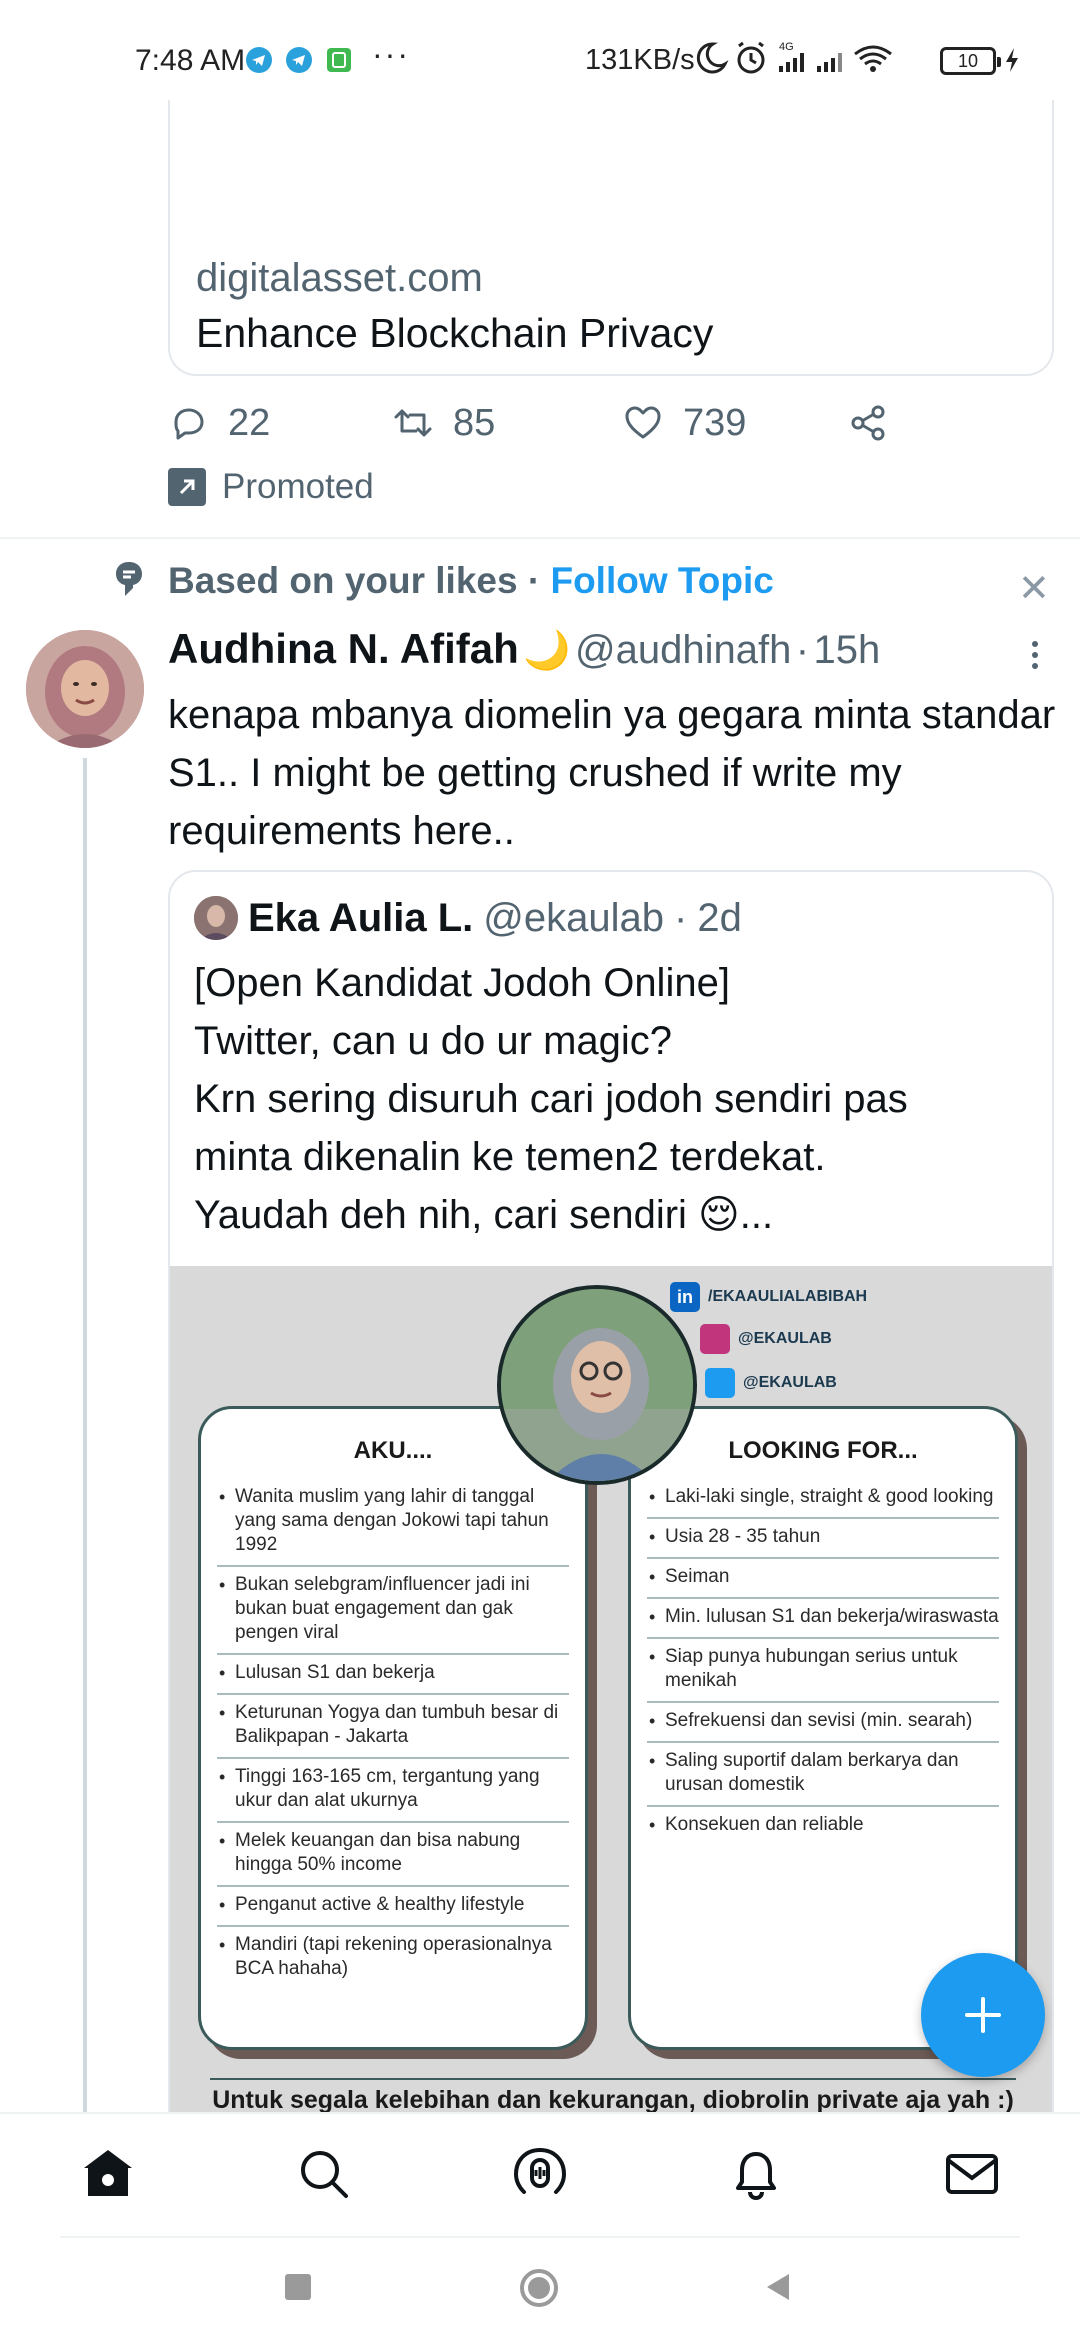 The width and height of the screenshot is (1080, 2340). What do you see at coordinates (823, 1723) in the screenshot?
I see `list-item: Sefrekuensi dan sevisi (min. searah)` at bounding box center [823, 1723].